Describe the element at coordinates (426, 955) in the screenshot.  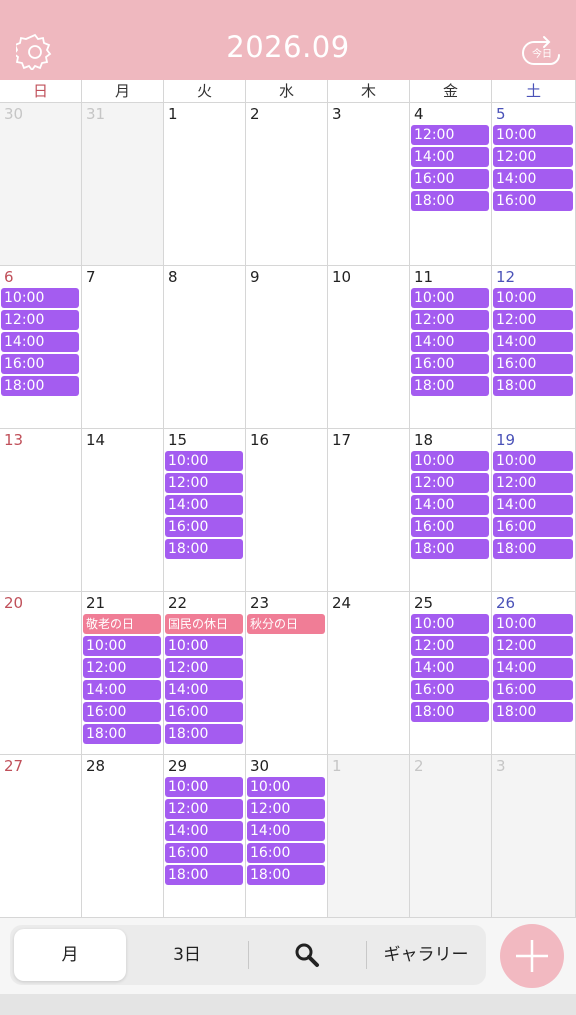
I see `tab-gallery: ギャラリー` at that location.